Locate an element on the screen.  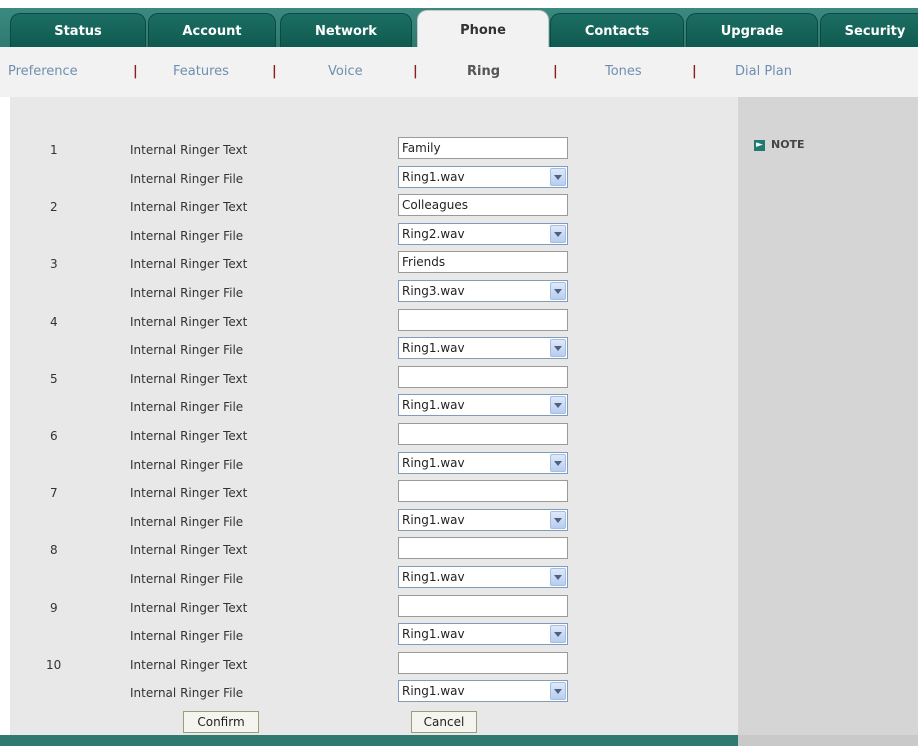
subnav-tones: Tones is located at coordinates (623, 72).